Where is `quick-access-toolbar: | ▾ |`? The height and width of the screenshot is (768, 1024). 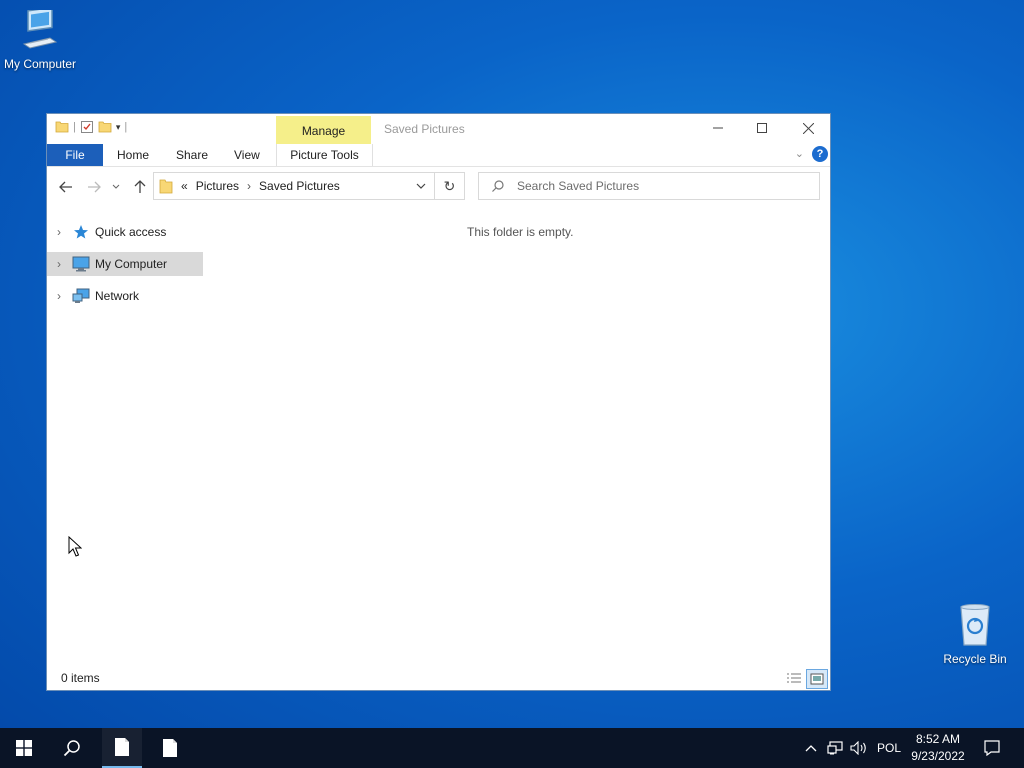 quick-access-toolbar: | ▾ | is located at coordinates (91, 127).